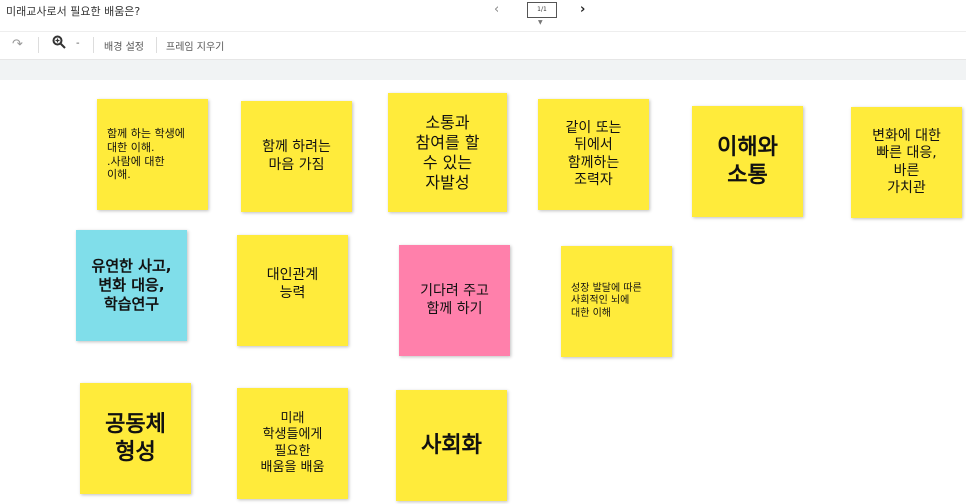 The height and width of the screenshot is (504, 966). What do you see at coordinates (124, 45) in the screenshot?
I see `background-settings-button: 배경 설정` at bounding box center [124, 45].